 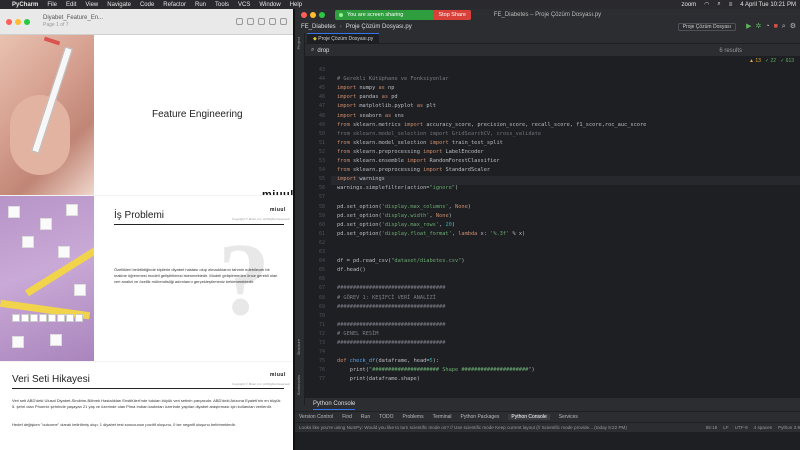 What do you see at coordinates (784, 27) in the screenshot?
I see `search-everywhere-icon: ⌕` at bounding box center [784, 27].